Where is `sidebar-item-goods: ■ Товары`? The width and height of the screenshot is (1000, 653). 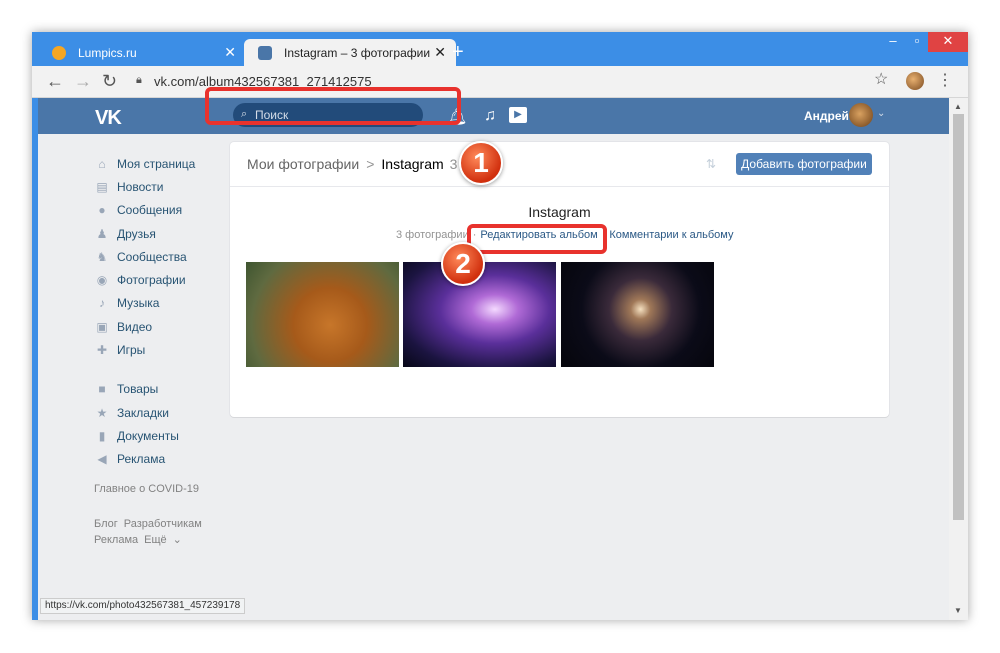 sidebar-item-goods: ■ Товары is located at coordinates (159, 389).